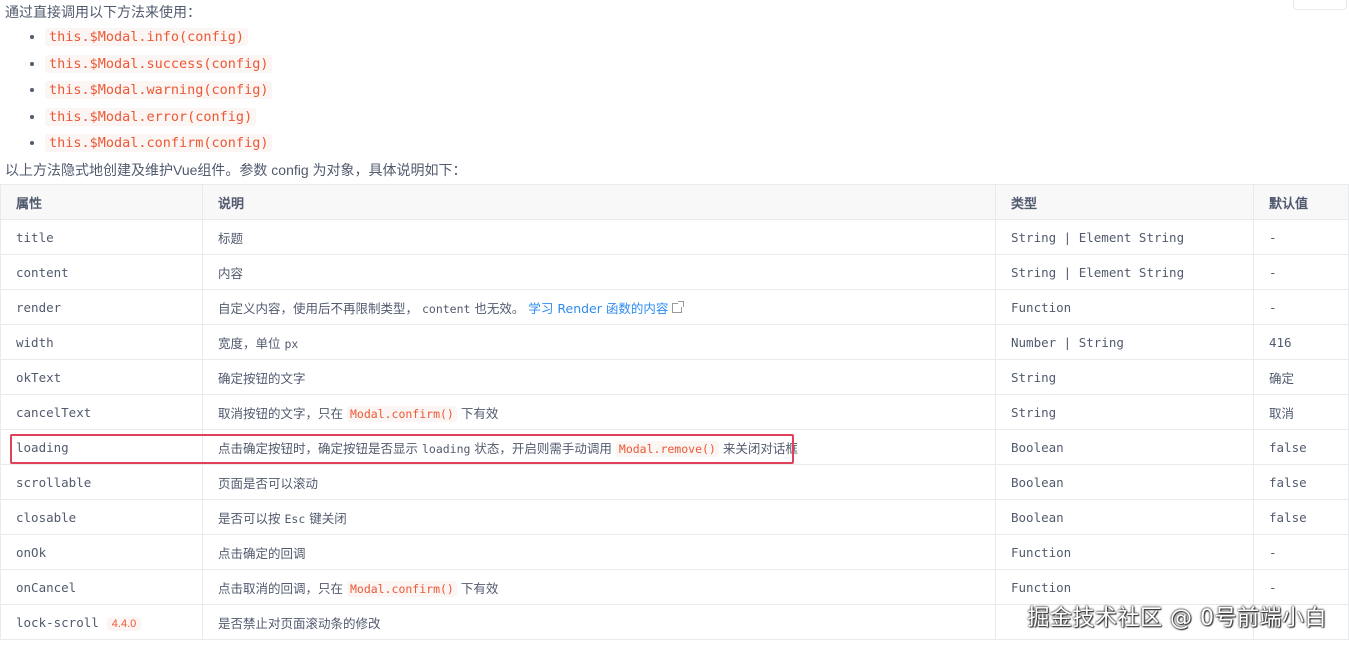  What do you see at coordinates (758, 448) in the screenshot?
I see `desc-text: 来关闭对话框` at bounding box center [758, 448].